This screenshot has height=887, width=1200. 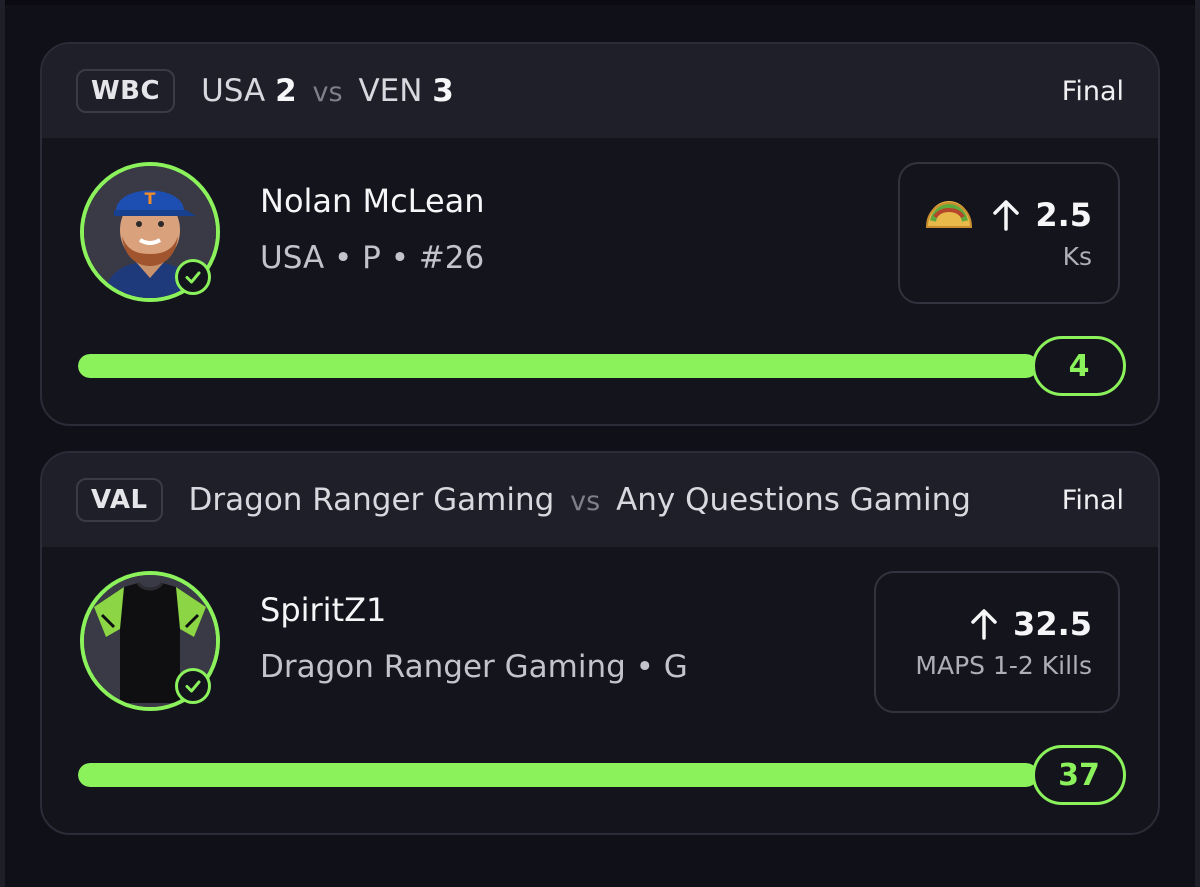 What do you see at coordinates (600, 2) in the screenshot?
I see `top-edge` at bounding box center [600, 2].